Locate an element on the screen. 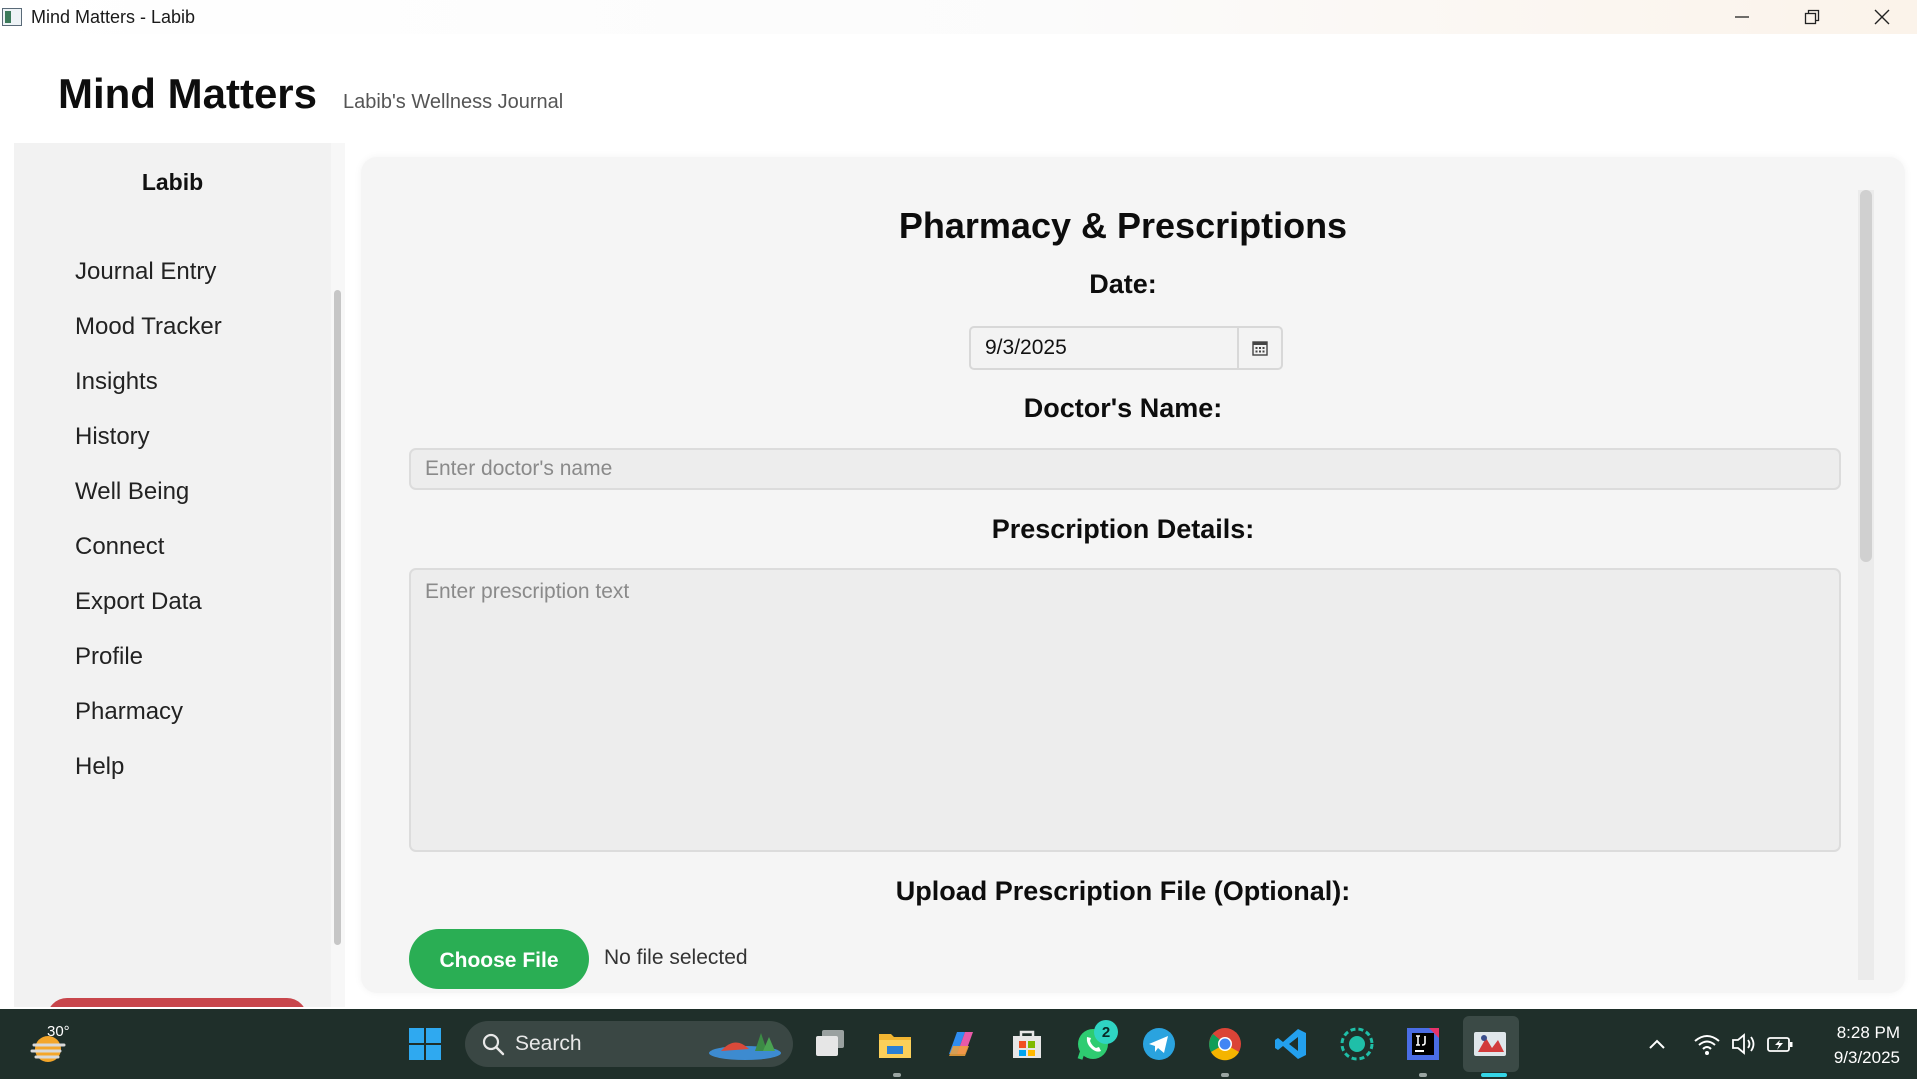 The width and height of the screenshot is (1917, 1079). search-icon is located at coordinates (493, 1044).